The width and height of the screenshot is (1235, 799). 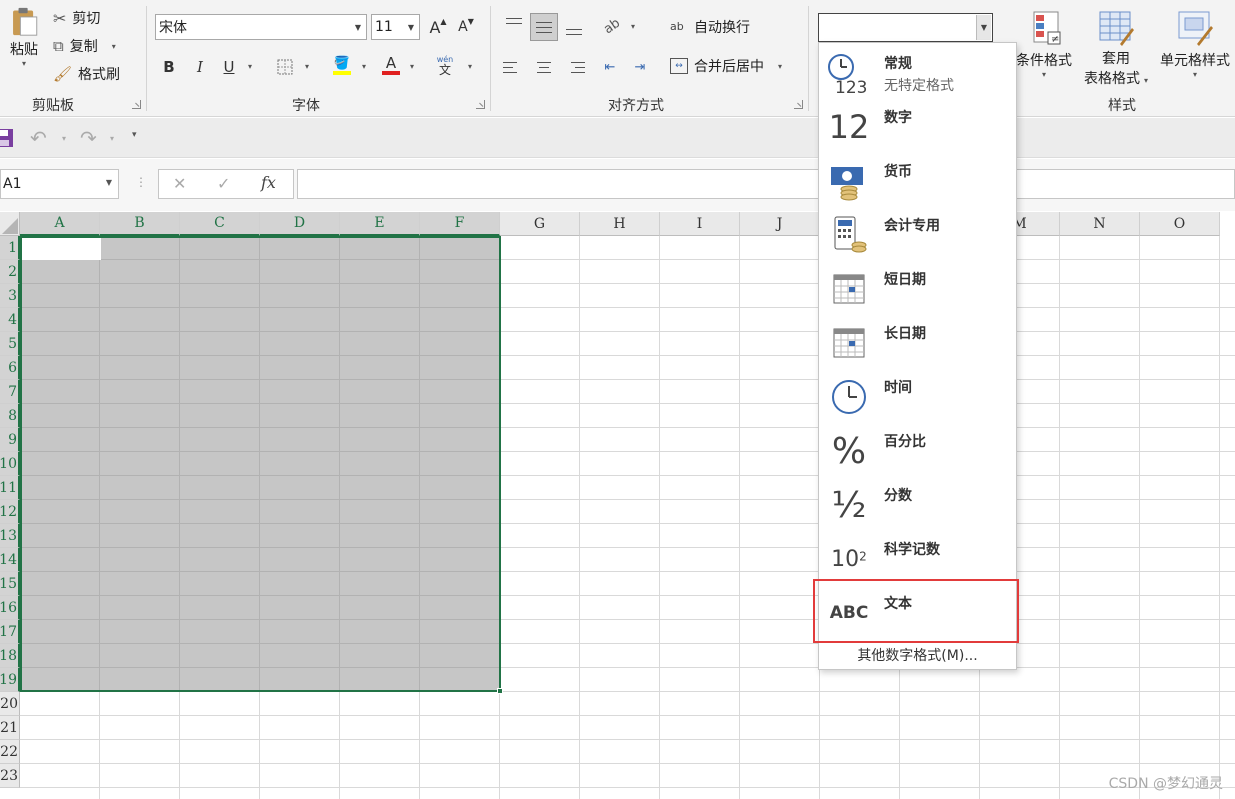 I want to click on fill-color-button: 🪣, so click(x=342, y=65).